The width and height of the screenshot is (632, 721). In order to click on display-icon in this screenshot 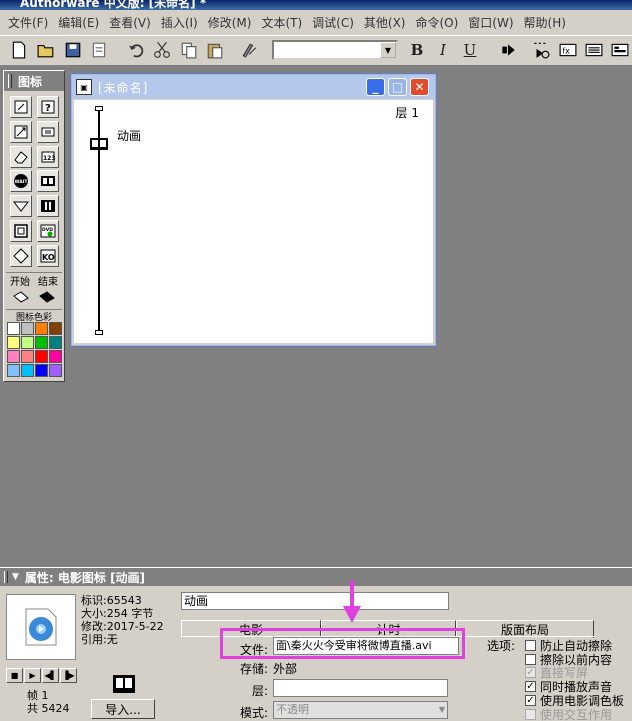, I will do `click(21, 107)`.